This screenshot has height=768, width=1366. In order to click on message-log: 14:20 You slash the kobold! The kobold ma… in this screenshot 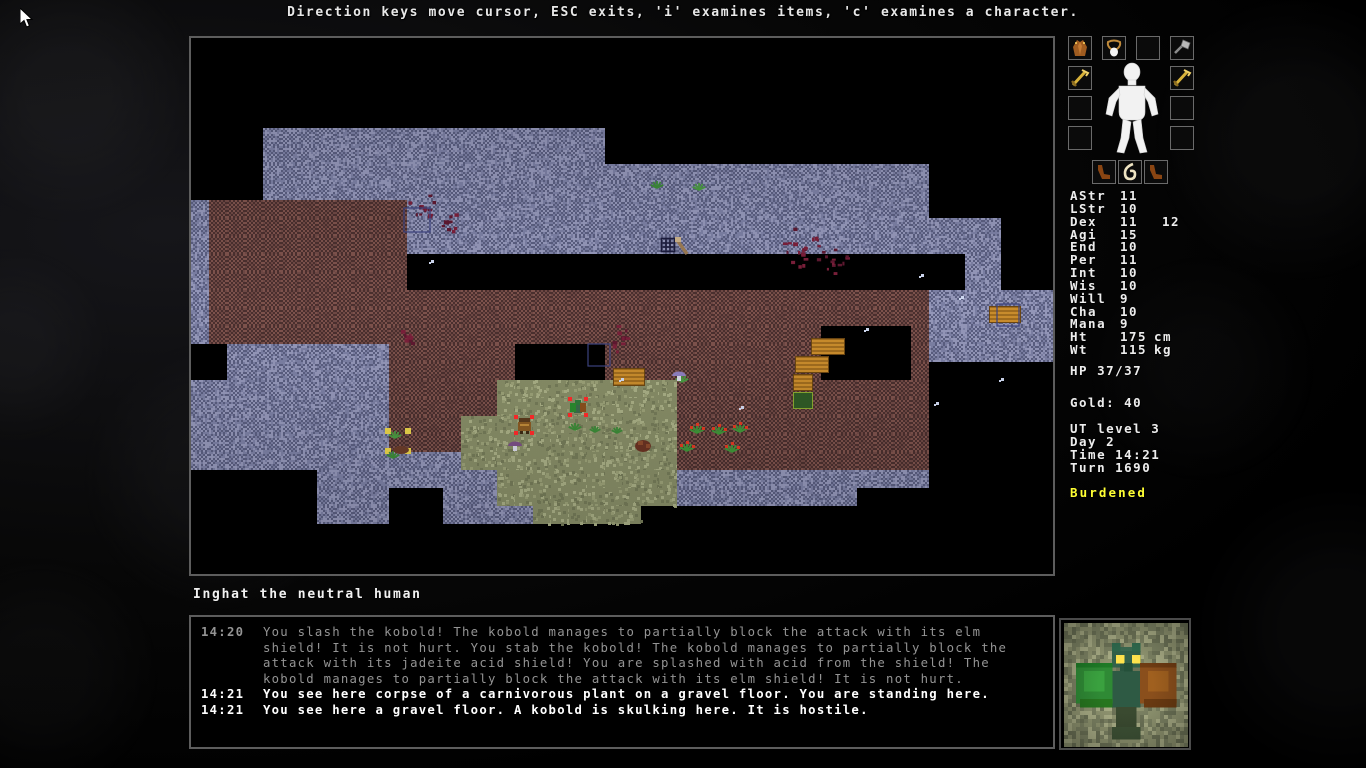, I will do `click(622, 682)`.